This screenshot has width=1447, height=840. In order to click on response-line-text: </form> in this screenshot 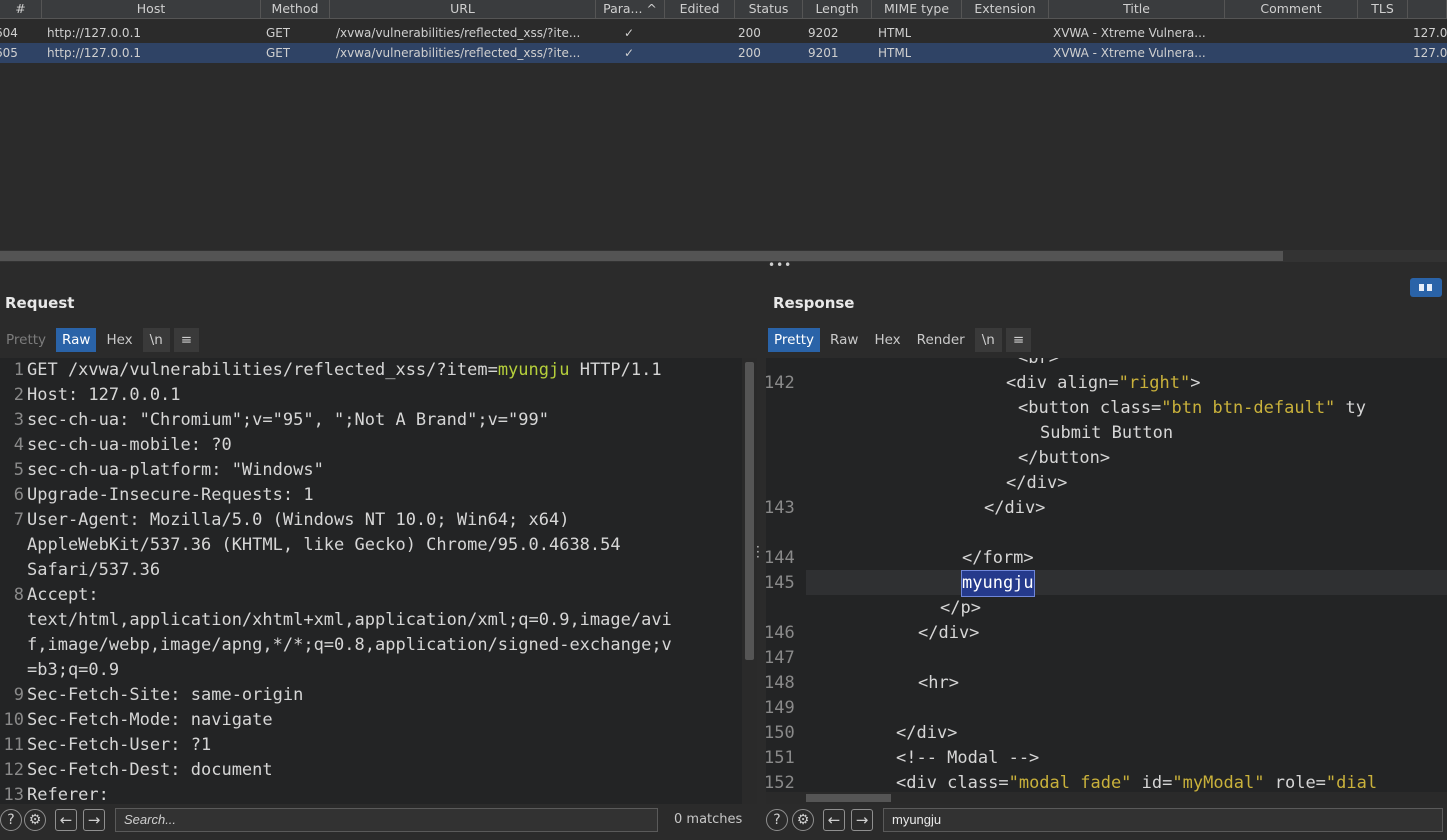, I will do `click(998, 558)`.